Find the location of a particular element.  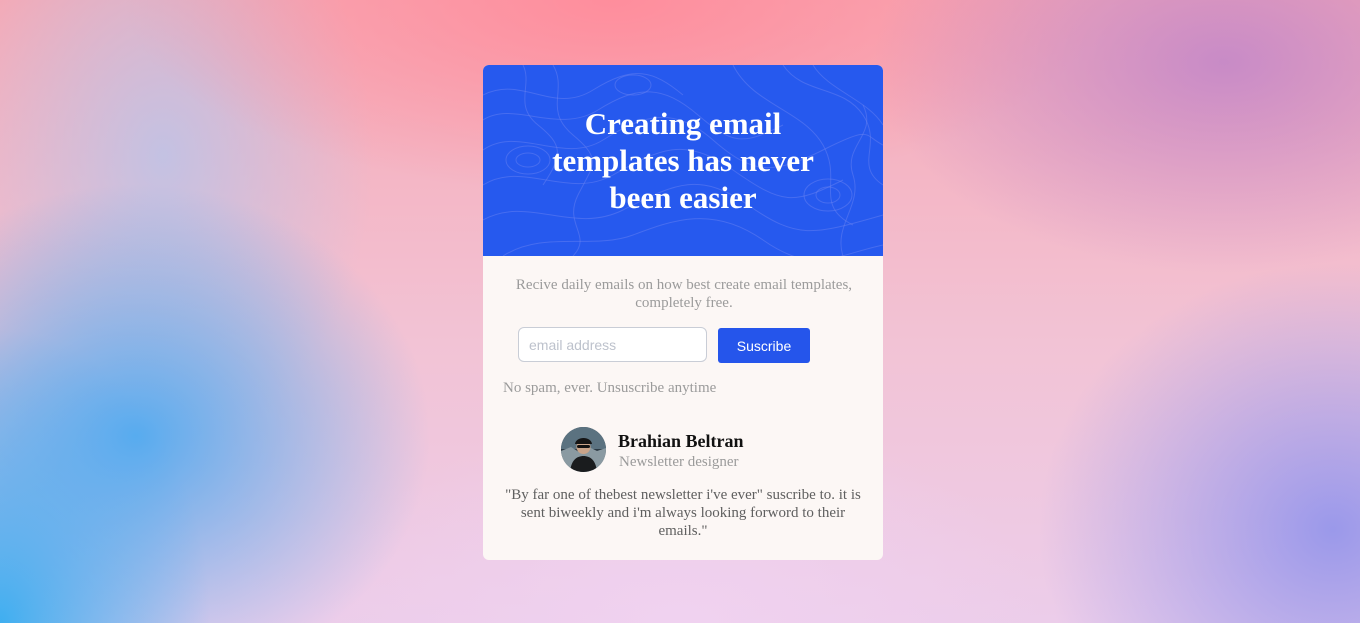

author-name: Brahian Beltran is located at coordinates (681, 441).